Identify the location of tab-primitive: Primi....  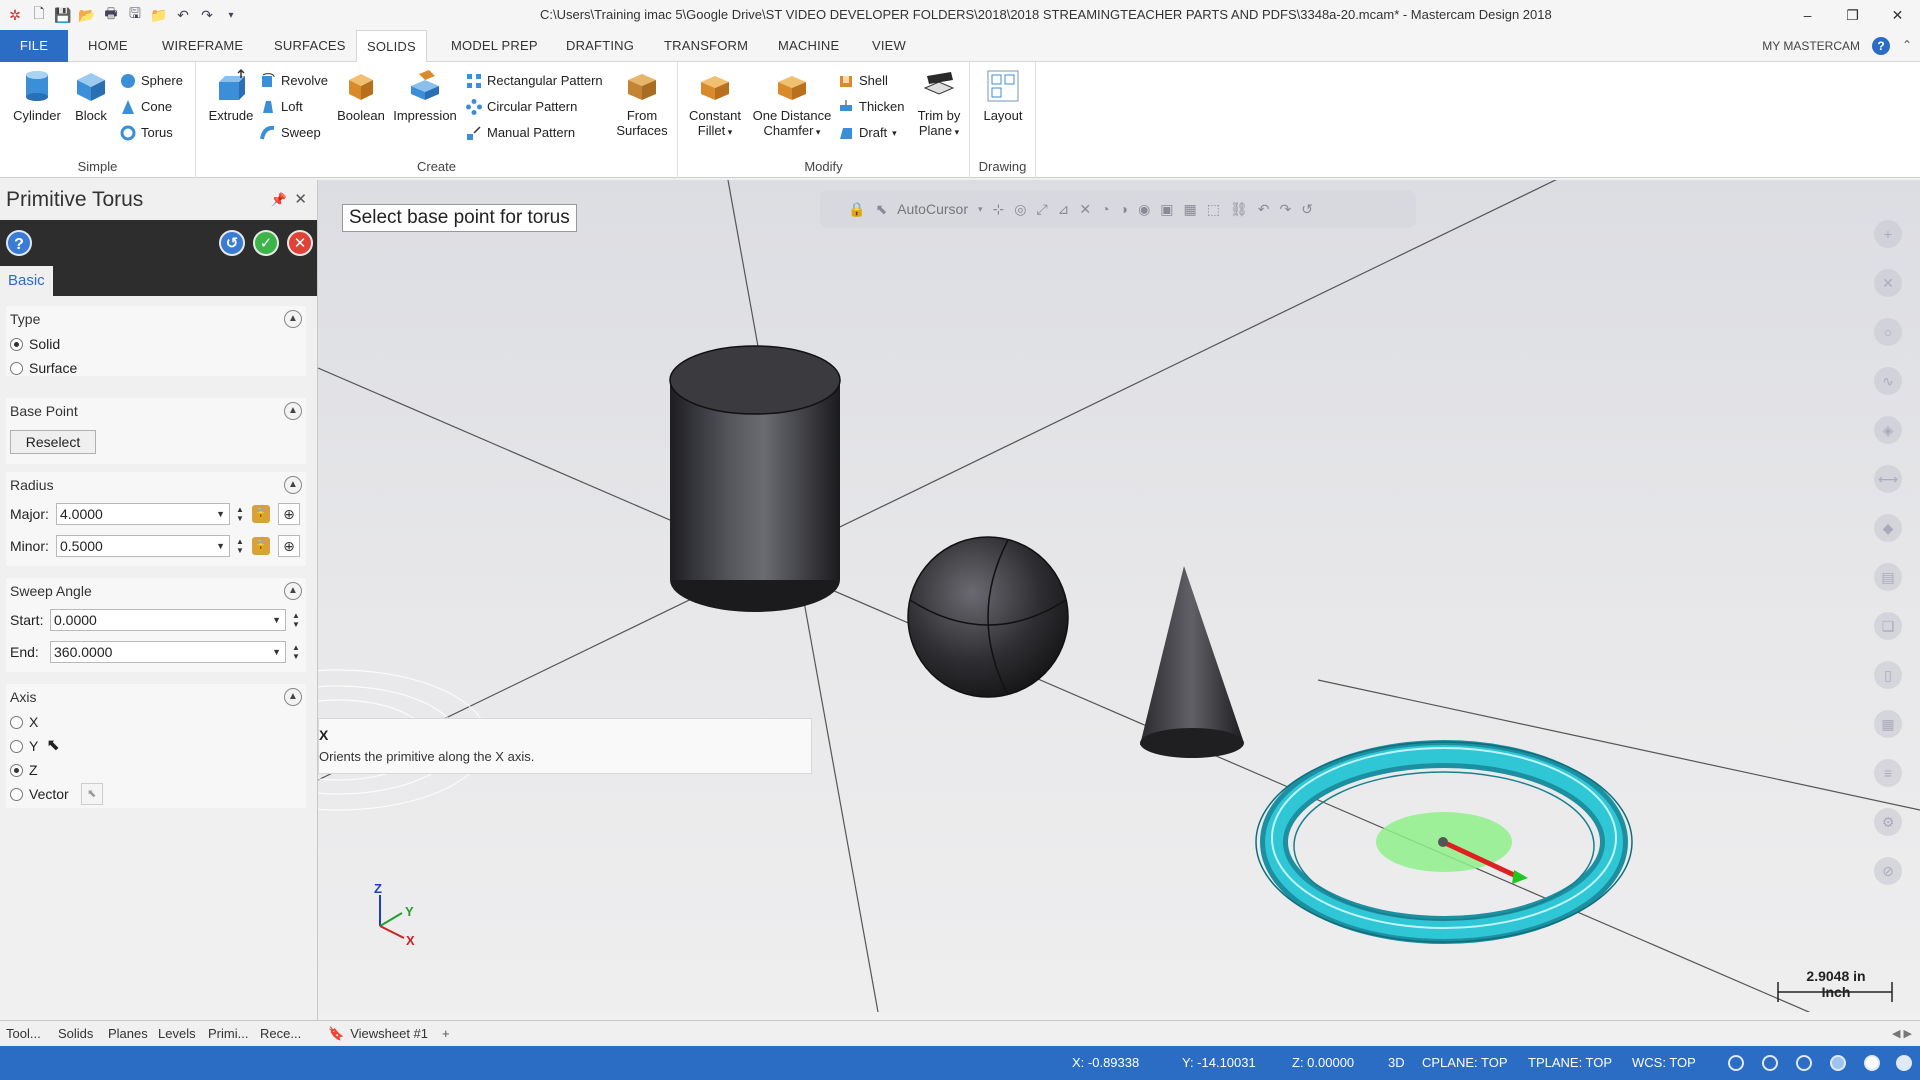
(228, 1034).